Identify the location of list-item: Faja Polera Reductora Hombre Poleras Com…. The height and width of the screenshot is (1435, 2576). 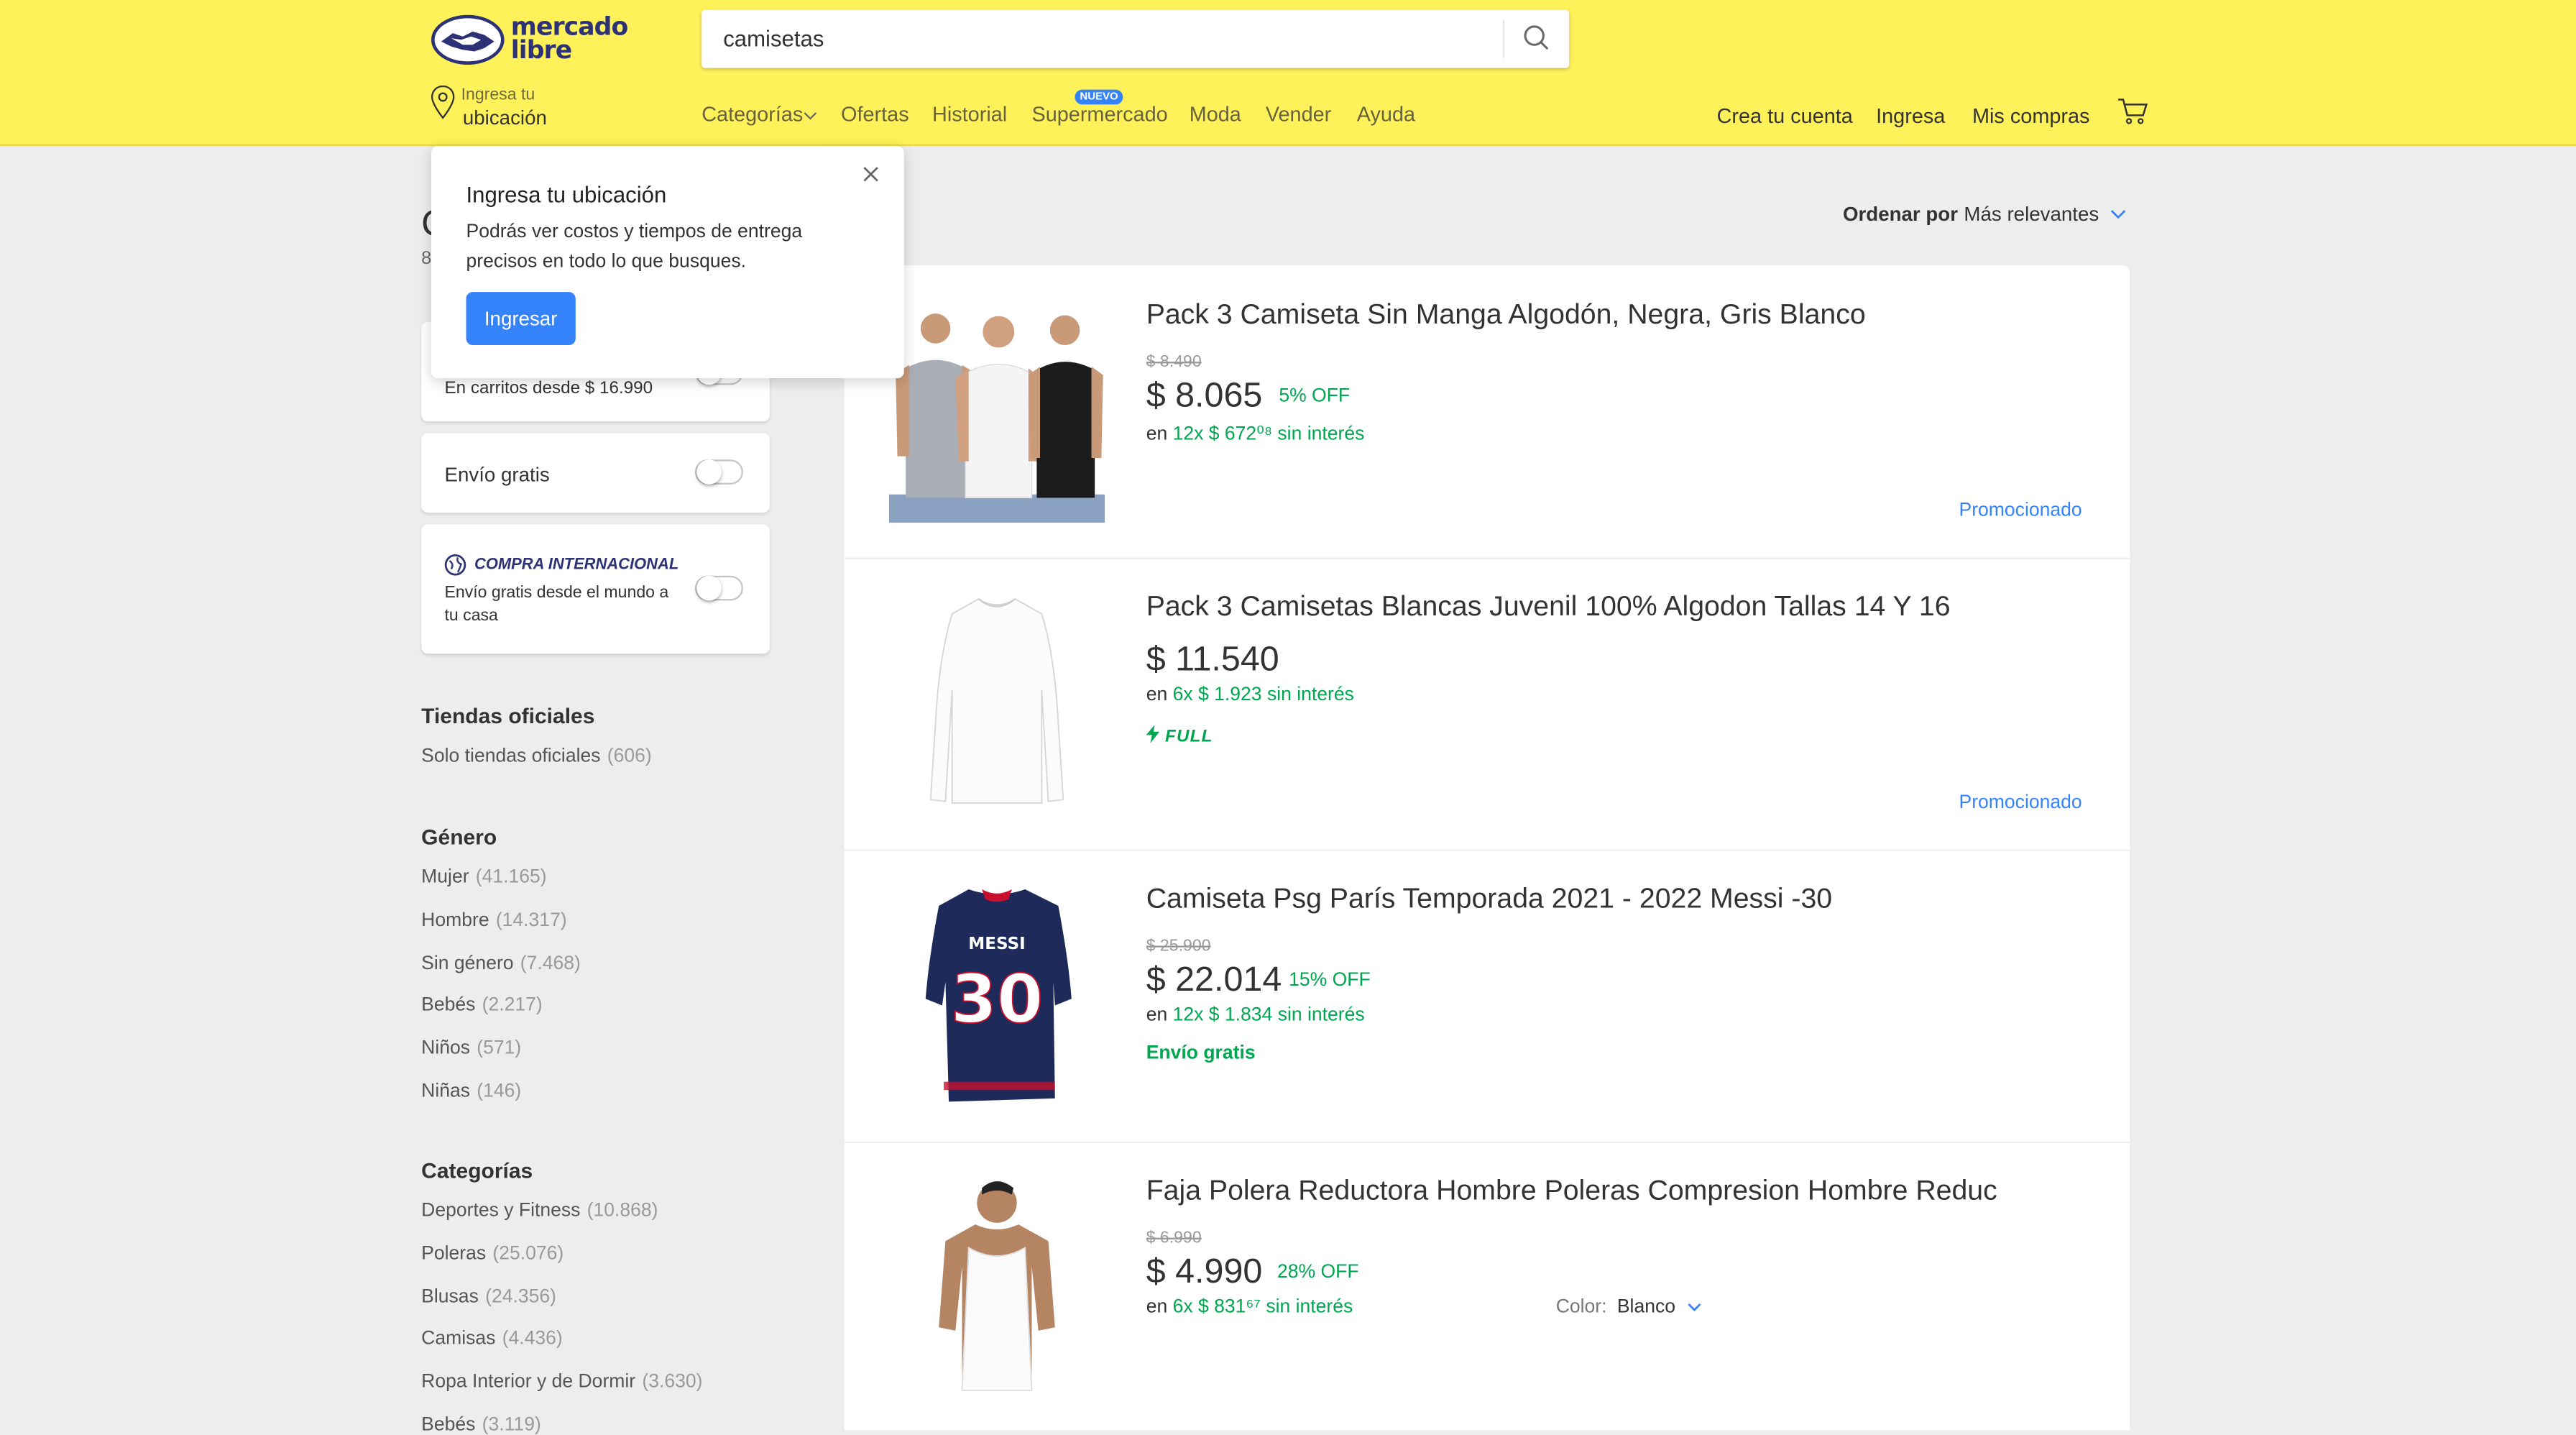
(1487, 1287).